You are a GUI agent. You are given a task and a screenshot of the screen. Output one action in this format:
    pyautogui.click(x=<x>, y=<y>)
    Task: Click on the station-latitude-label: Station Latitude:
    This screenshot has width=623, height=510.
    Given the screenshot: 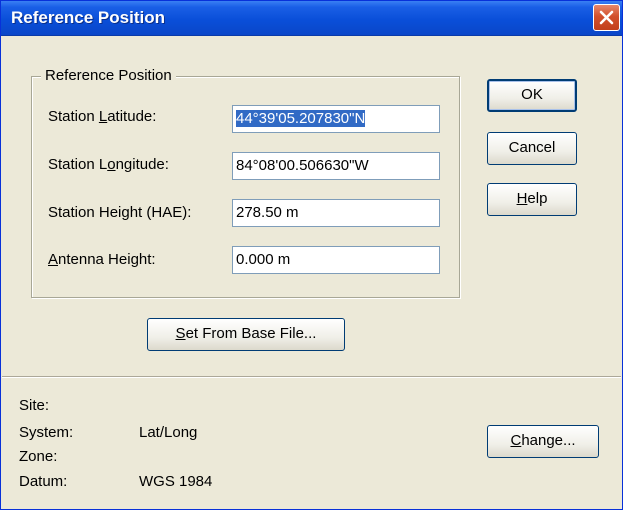 What is the action you would take?
    pyautogui.click(x=102, y=116)
    